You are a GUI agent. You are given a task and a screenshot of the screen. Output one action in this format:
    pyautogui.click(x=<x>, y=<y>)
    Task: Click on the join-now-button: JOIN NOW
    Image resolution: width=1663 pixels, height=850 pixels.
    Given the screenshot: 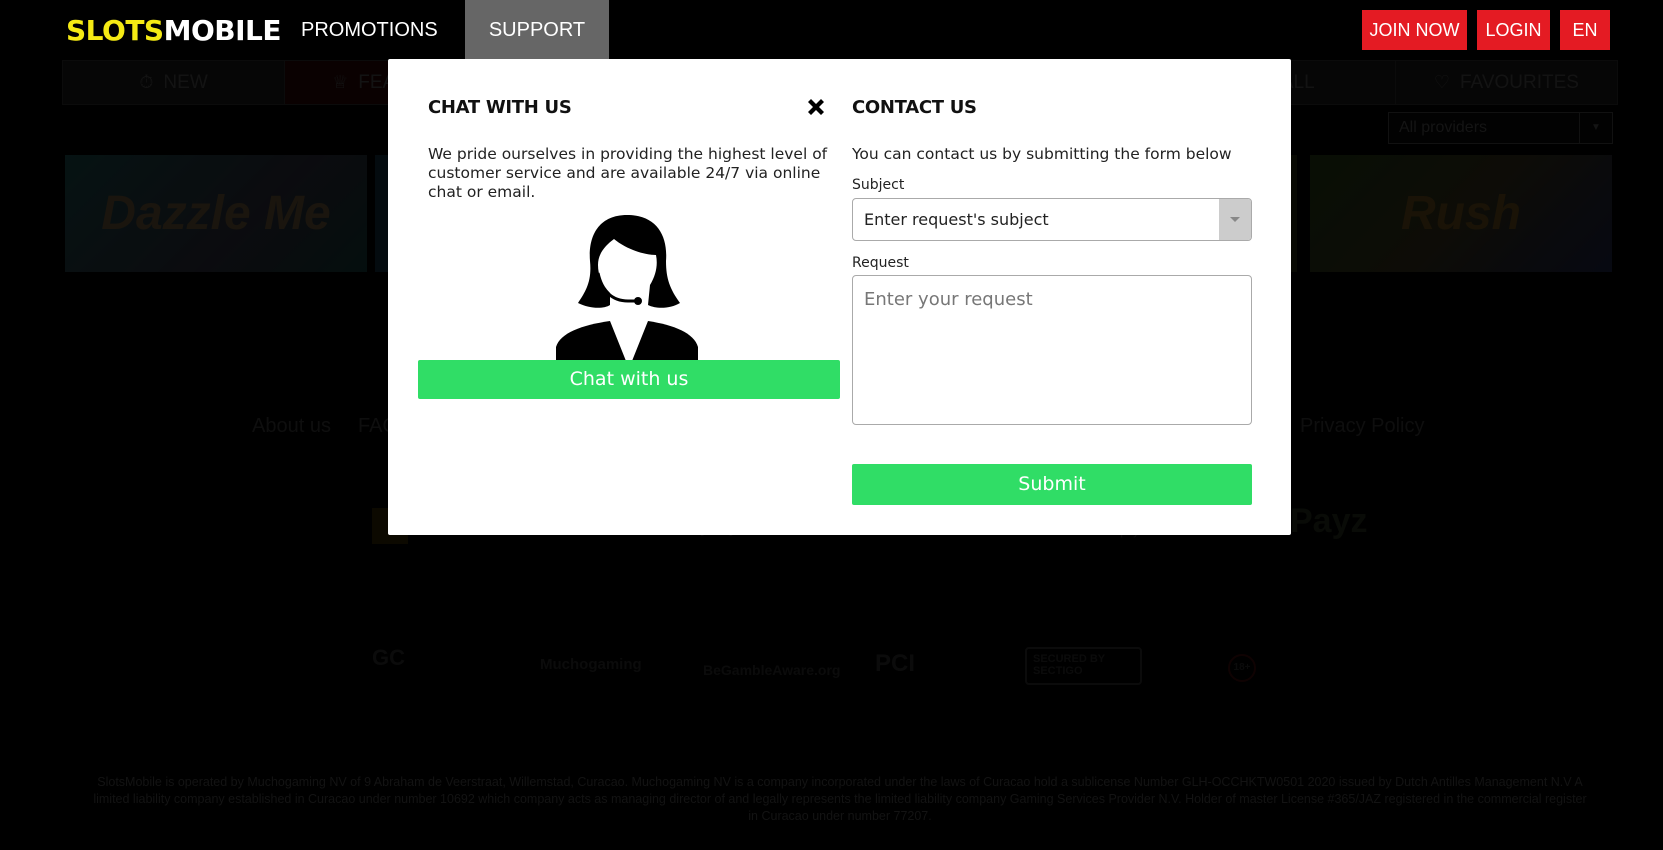 What is the action you would take?
    pyautogui.click(x=1414, y=30)
    